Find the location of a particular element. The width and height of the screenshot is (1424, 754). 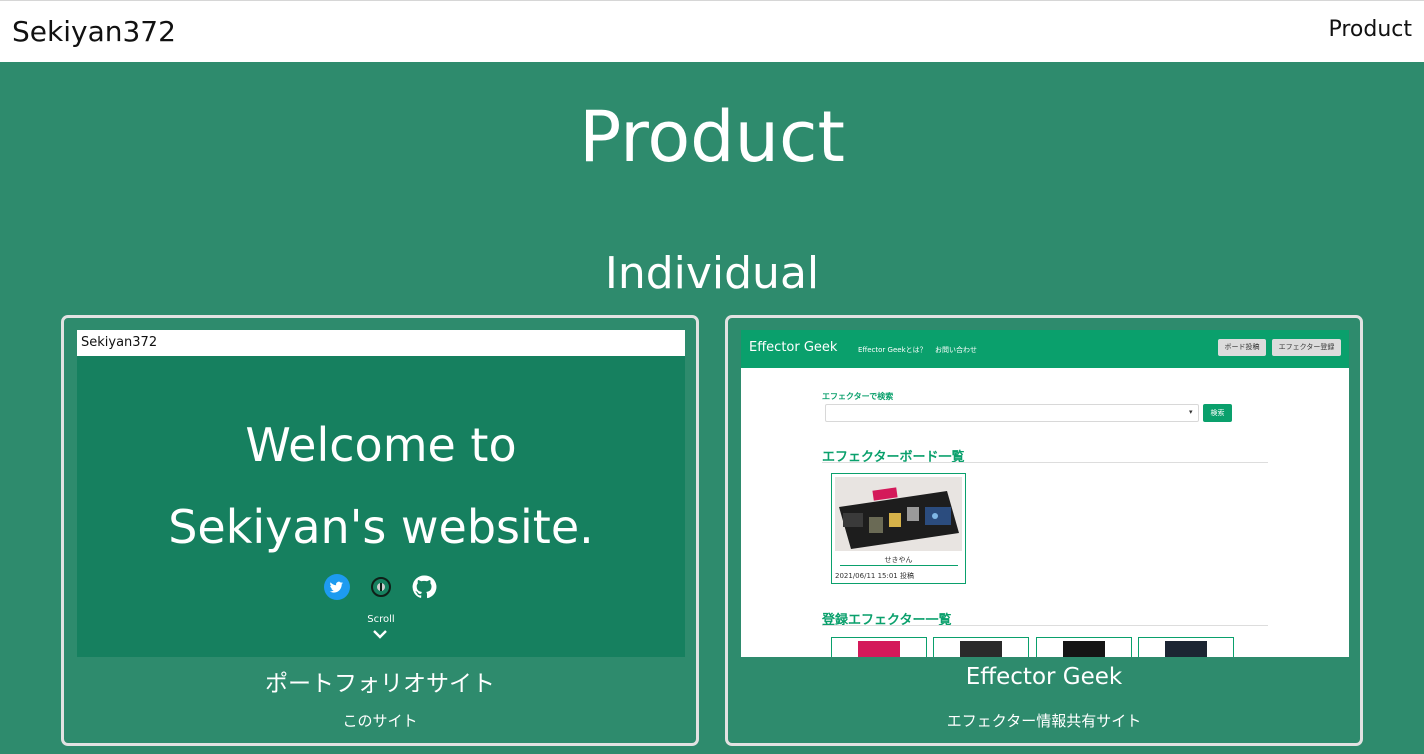

thumbnail-nav-about: Effector Geekとは？ is located at coordinates (892, 350).